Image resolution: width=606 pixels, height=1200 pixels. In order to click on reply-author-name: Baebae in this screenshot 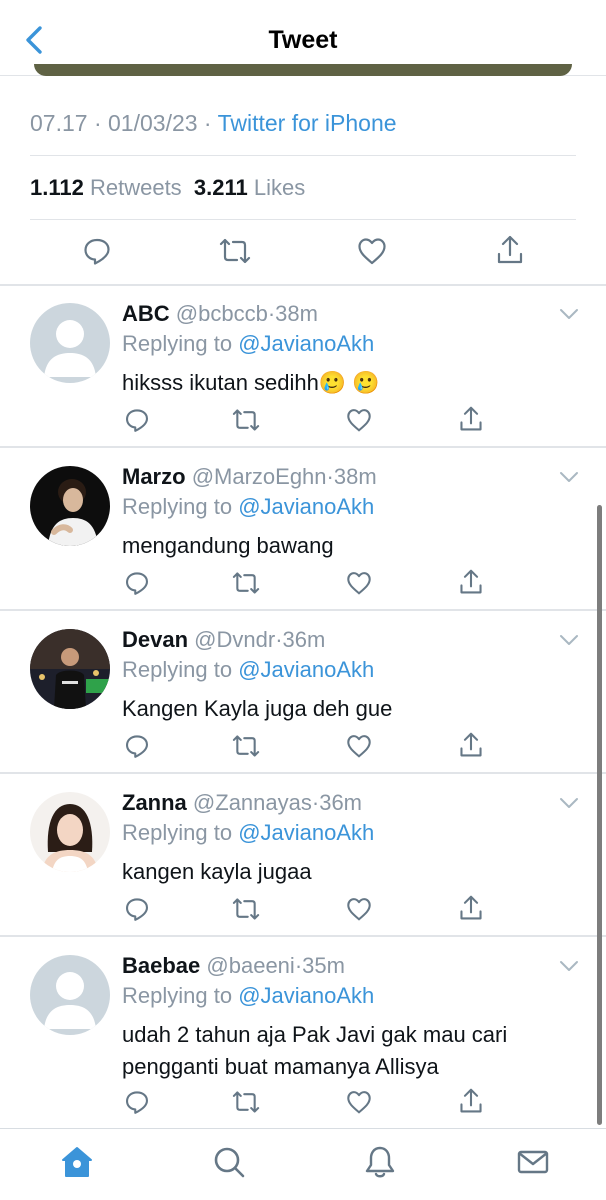, I will do `click(161, 965)`.